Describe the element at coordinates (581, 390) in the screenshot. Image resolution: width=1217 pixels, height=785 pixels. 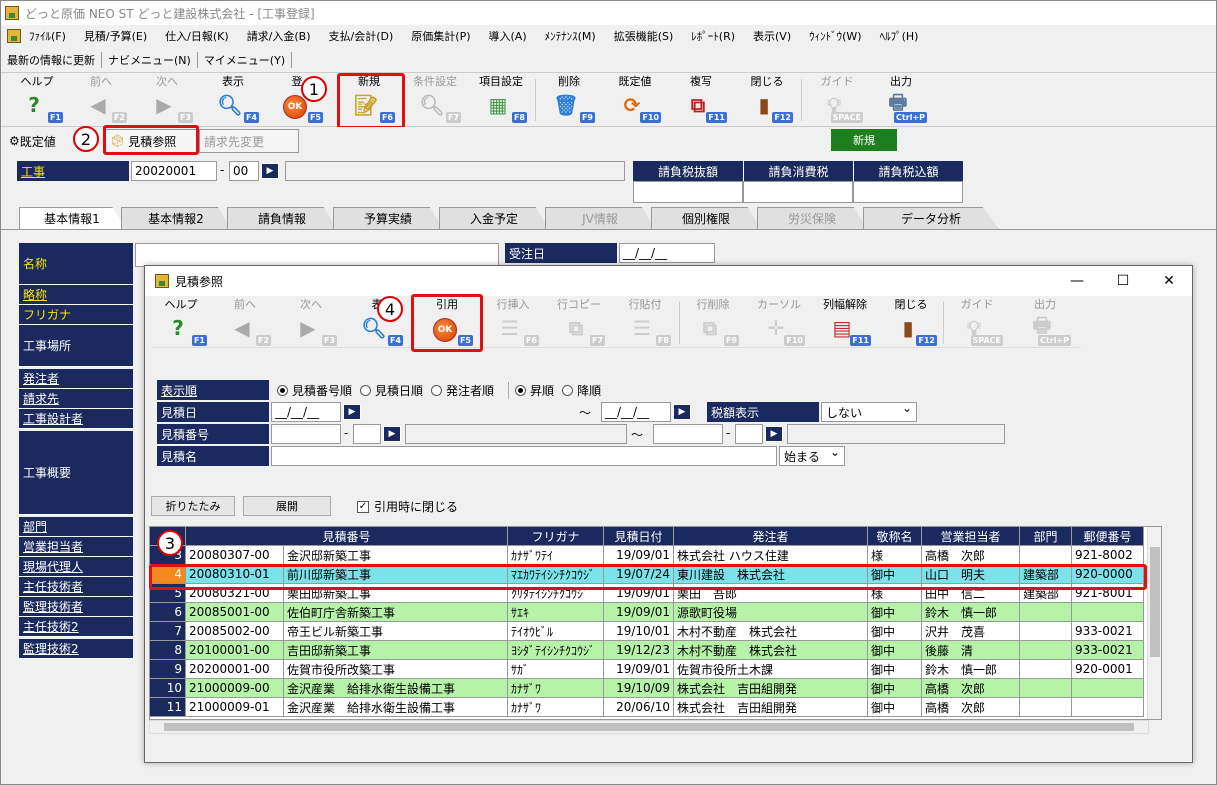
I see `order-desc: 降順` at that location.